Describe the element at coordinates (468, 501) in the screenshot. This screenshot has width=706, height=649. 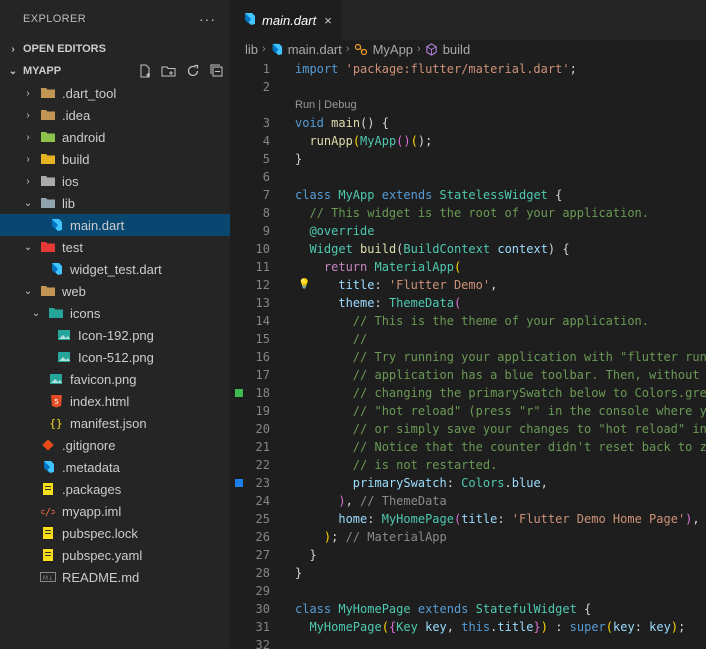
I see `code-line: 24 ), // ThemeData` at that location.